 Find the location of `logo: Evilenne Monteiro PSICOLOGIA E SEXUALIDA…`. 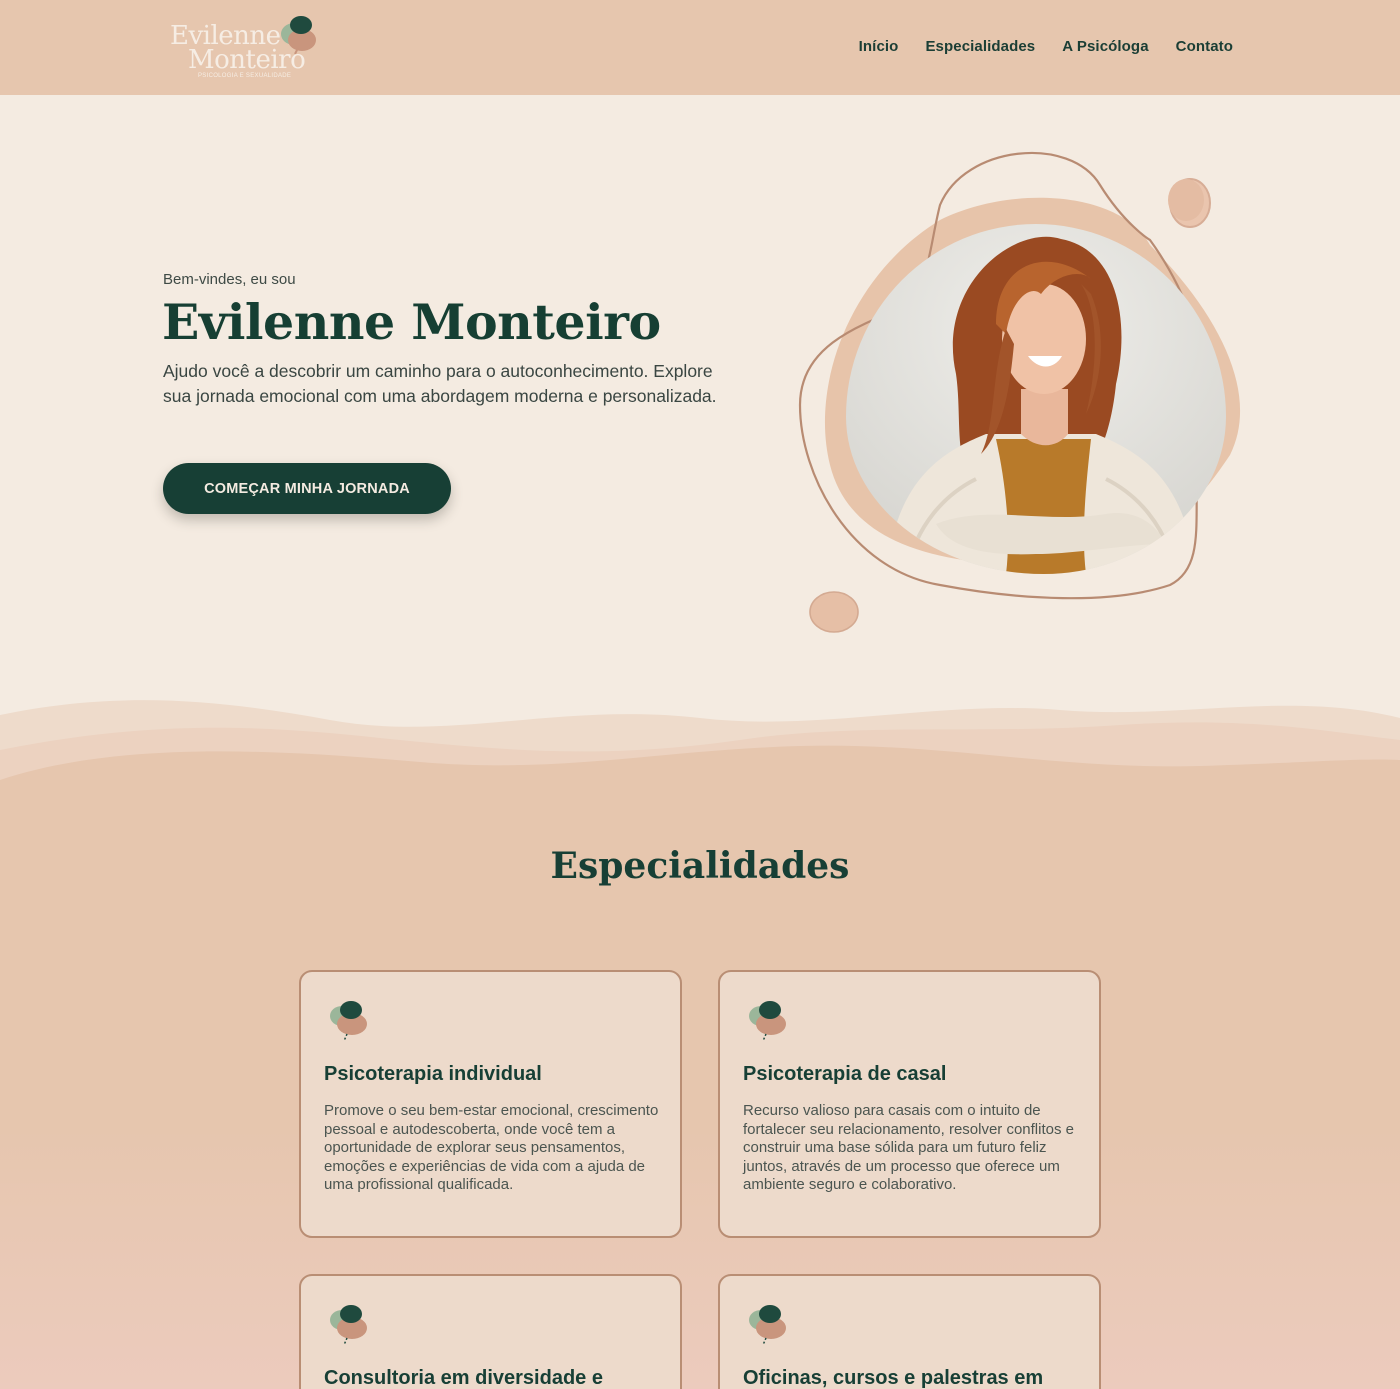

logo: Evilenne Monteiro PSICOLOGIA E SEXUALIDA… is located at coordinates (243, 48).